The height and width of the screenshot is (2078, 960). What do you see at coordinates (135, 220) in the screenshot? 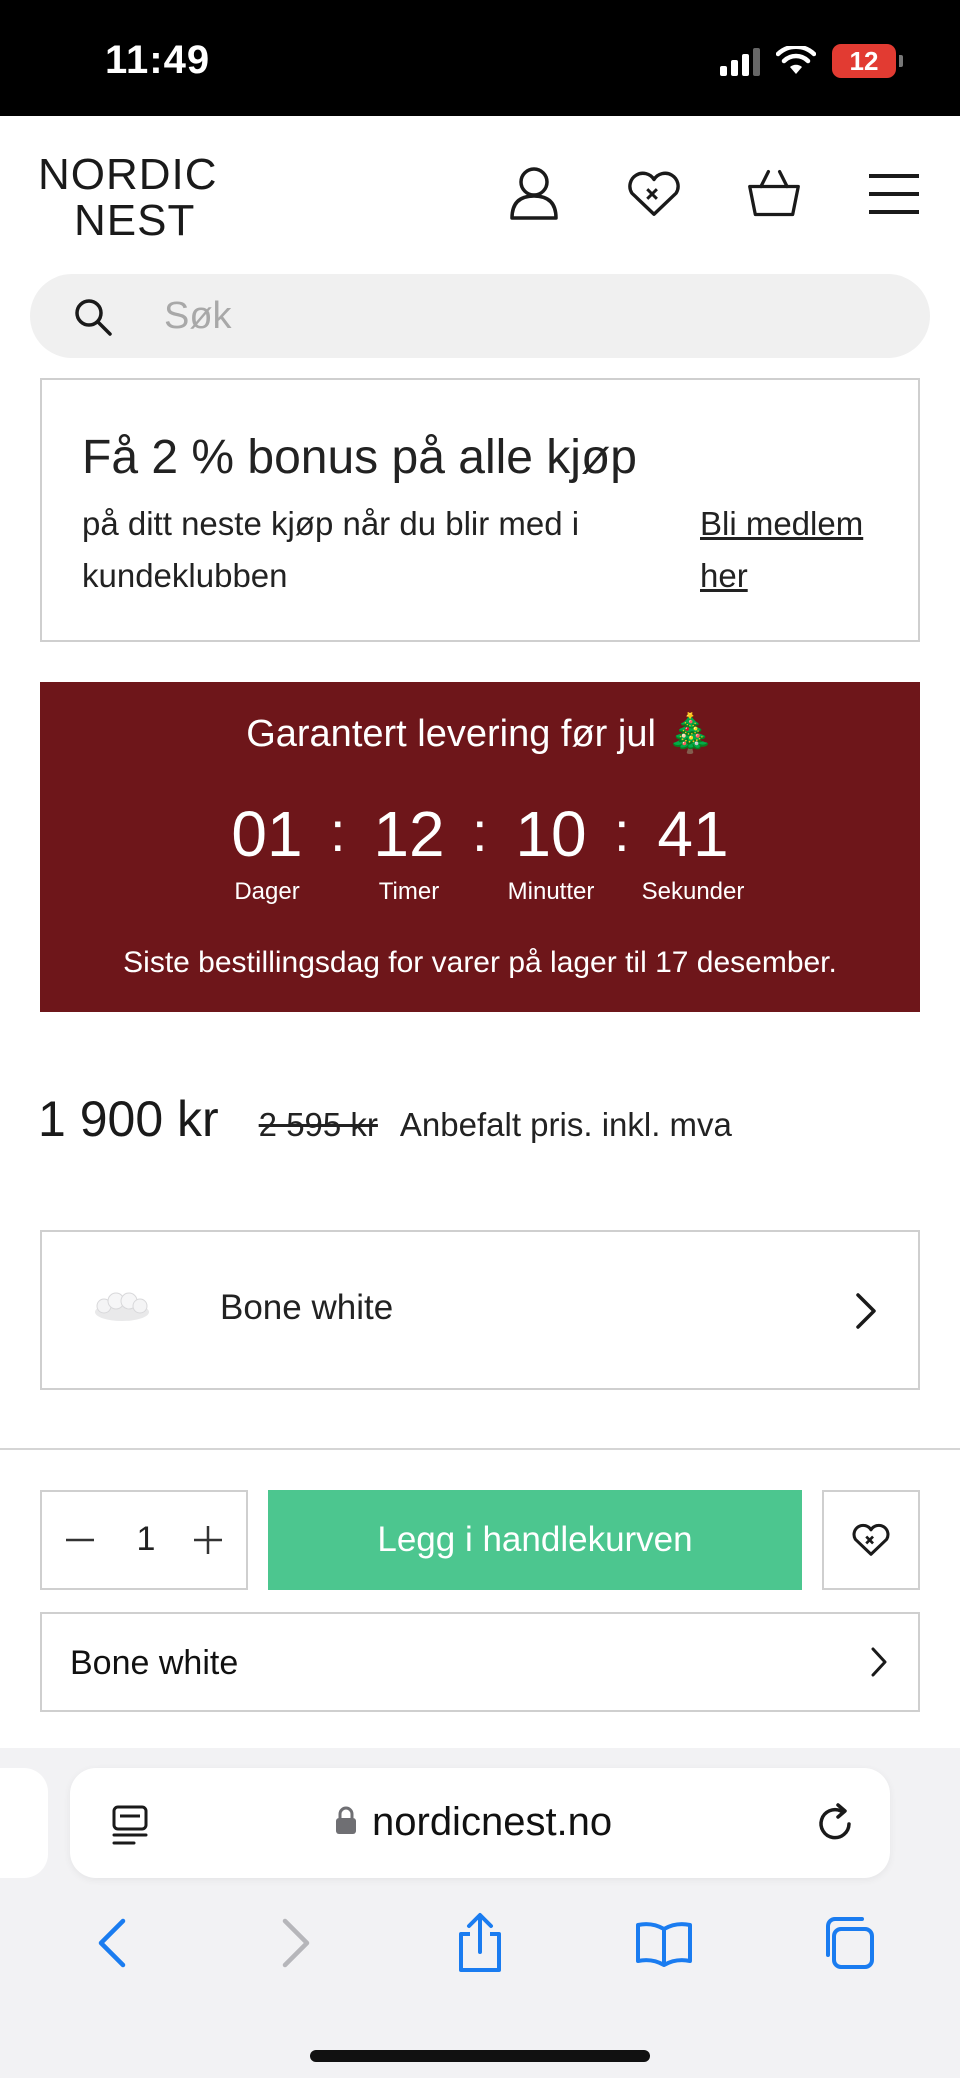
I see `logo-line-2: NEST` at bounding box center [135, 220].